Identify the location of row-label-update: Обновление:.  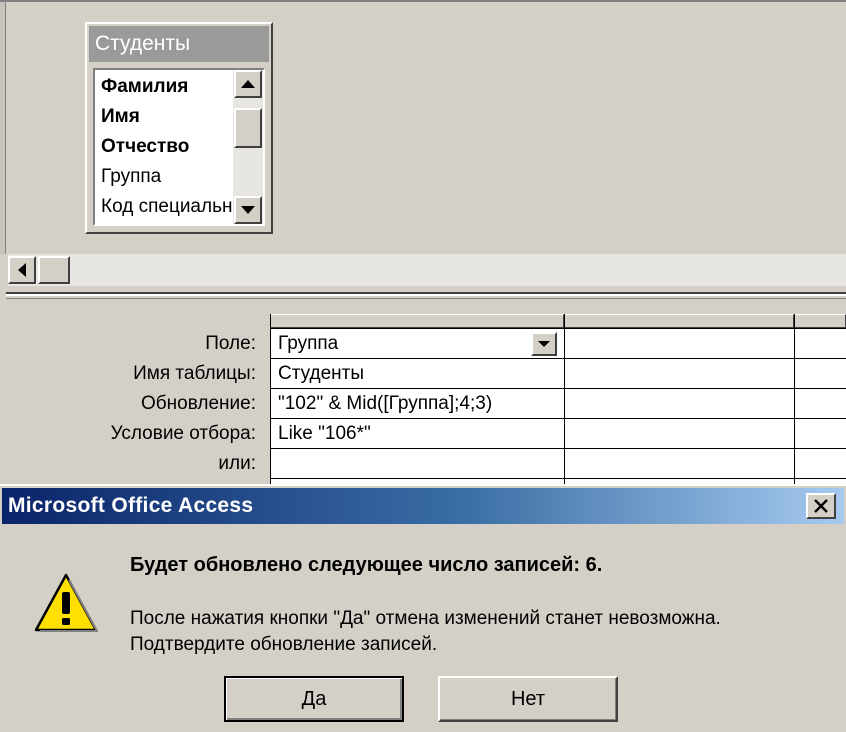
(198, 403).